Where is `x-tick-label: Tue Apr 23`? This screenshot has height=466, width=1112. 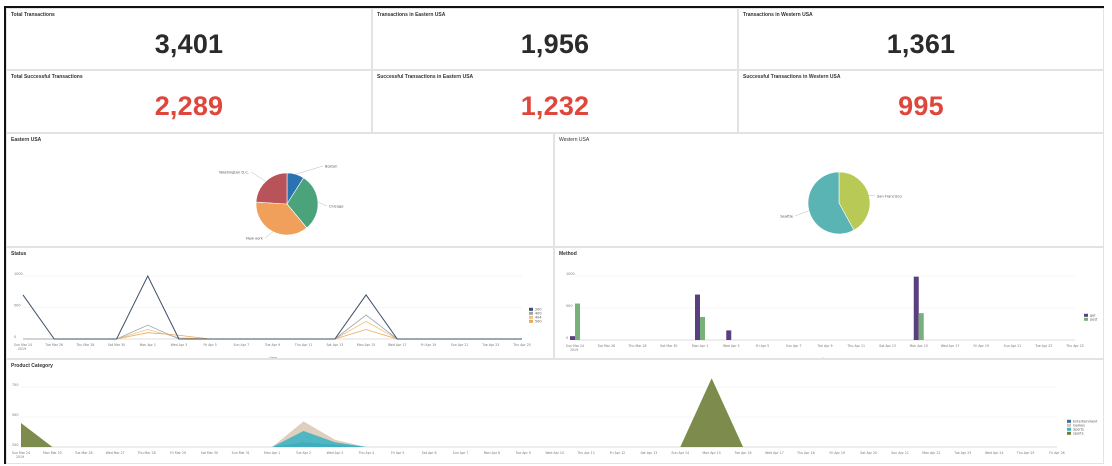
x-tick-label: Tue Apr 23 is located at coordinates (1043, 346).